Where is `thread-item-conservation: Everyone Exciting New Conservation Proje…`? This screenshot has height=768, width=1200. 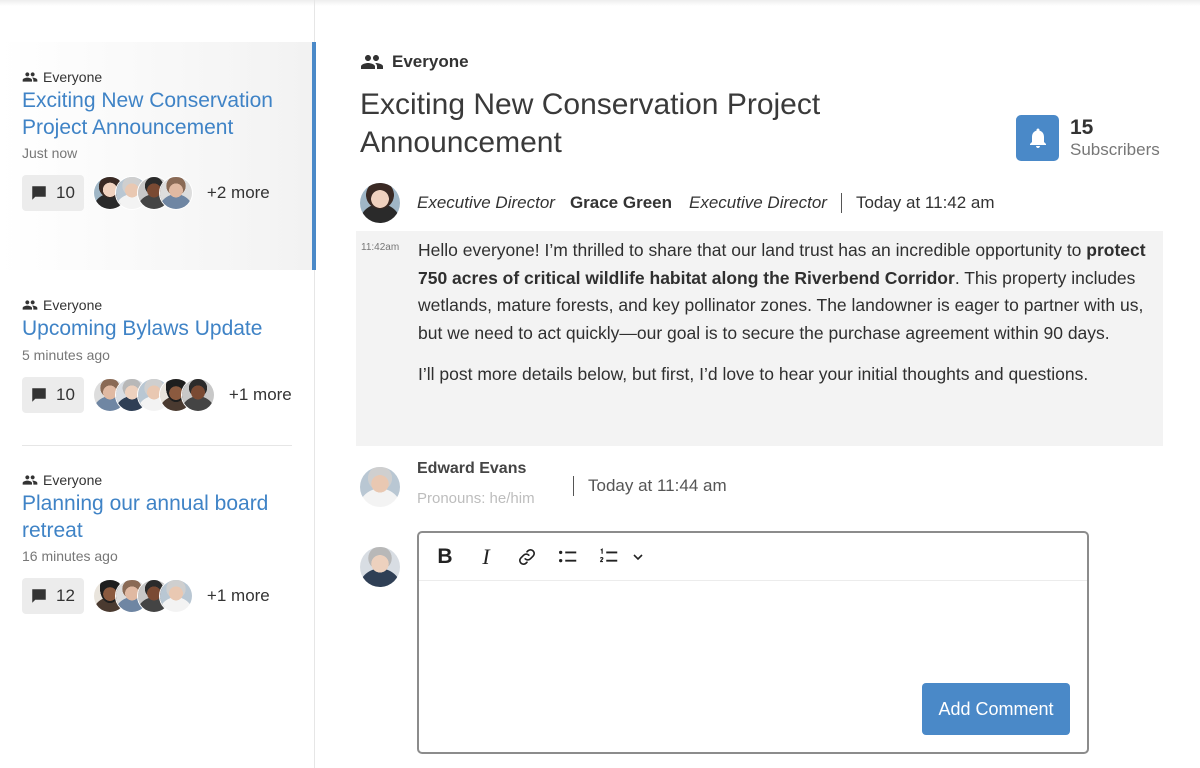
thread-item-conservation: Everyone Exciting New Conservation Proje… is located at coordinates (158, 156).